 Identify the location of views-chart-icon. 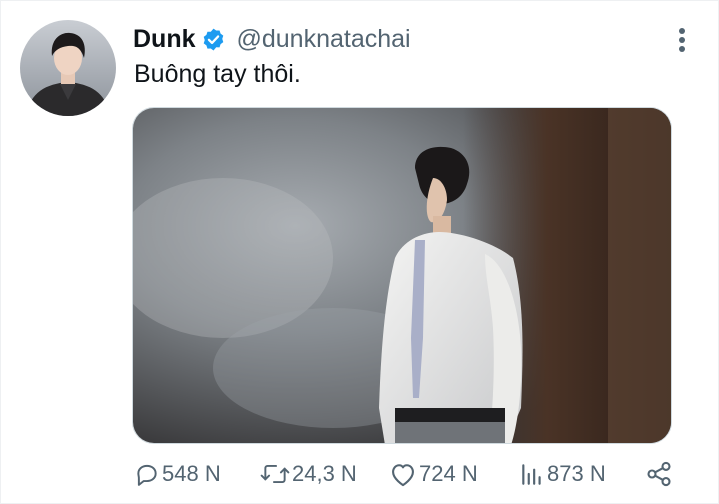
(531, 474).